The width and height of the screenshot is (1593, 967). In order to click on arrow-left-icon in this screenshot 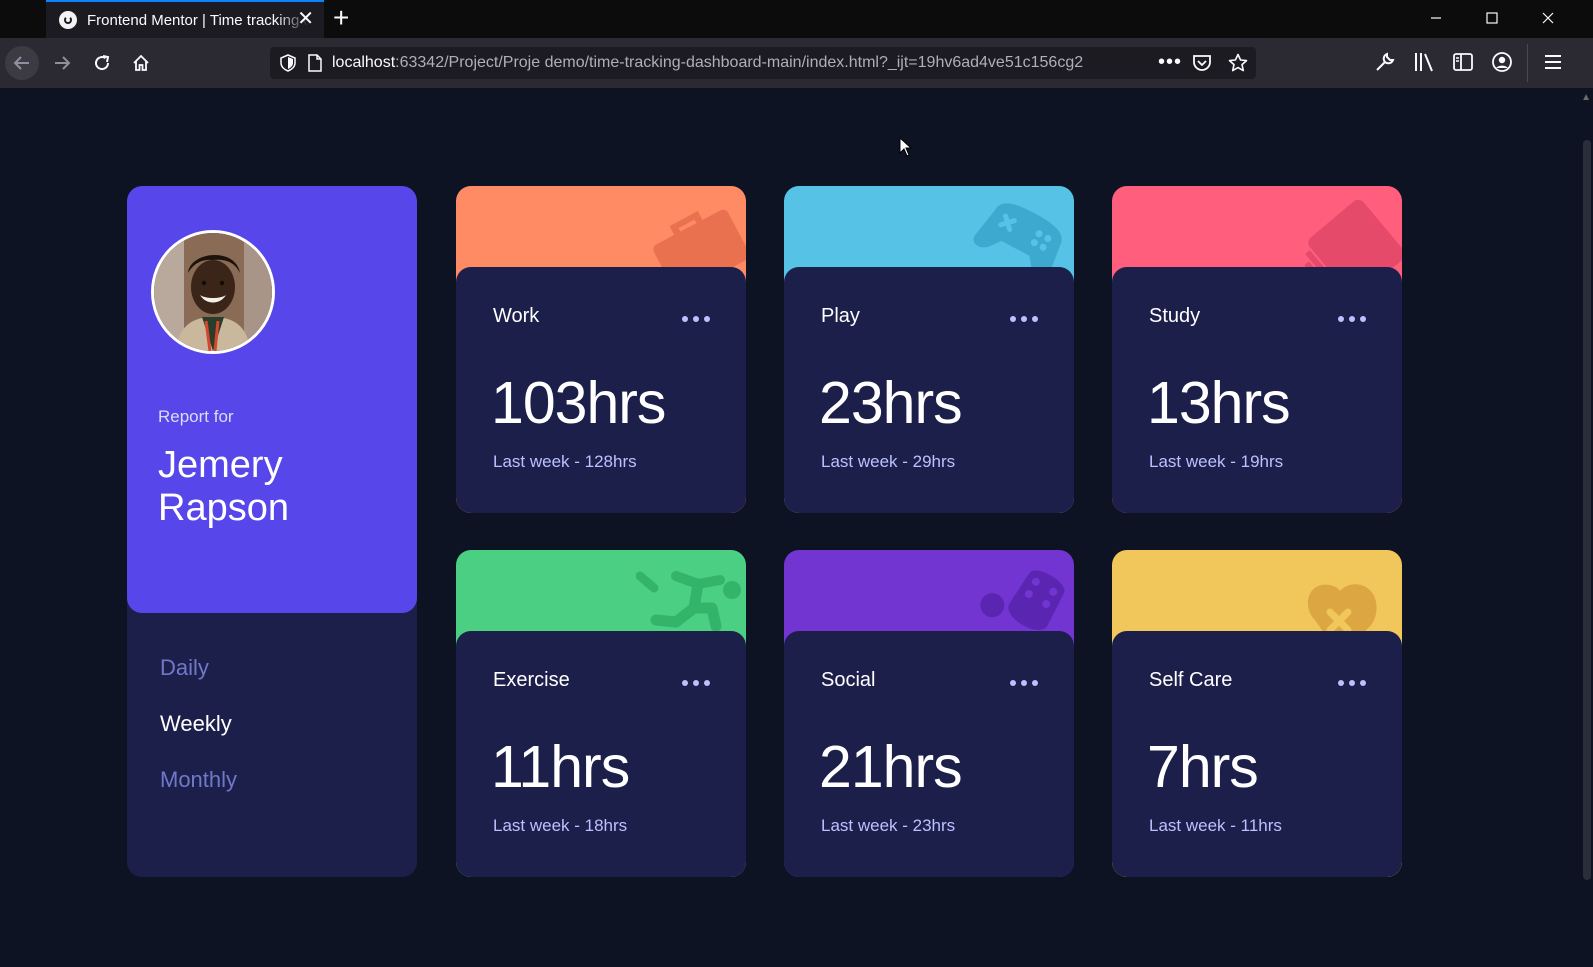, I will do `click(21, 63)`.